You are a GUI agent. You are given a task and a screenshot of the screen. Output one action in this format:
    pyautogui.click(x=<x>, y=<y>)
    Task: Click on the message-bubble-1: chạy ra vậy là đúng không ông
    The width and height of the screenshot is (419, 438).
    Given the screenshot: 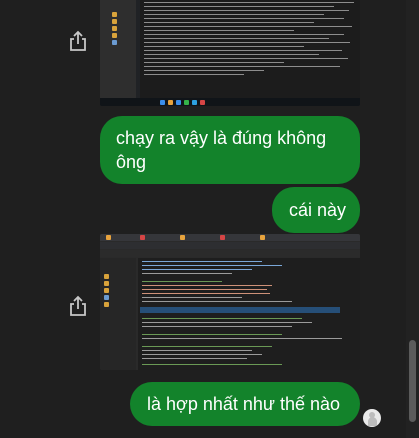 What is the action you would take?
    pyautogui.click(x=230, y=150)
    